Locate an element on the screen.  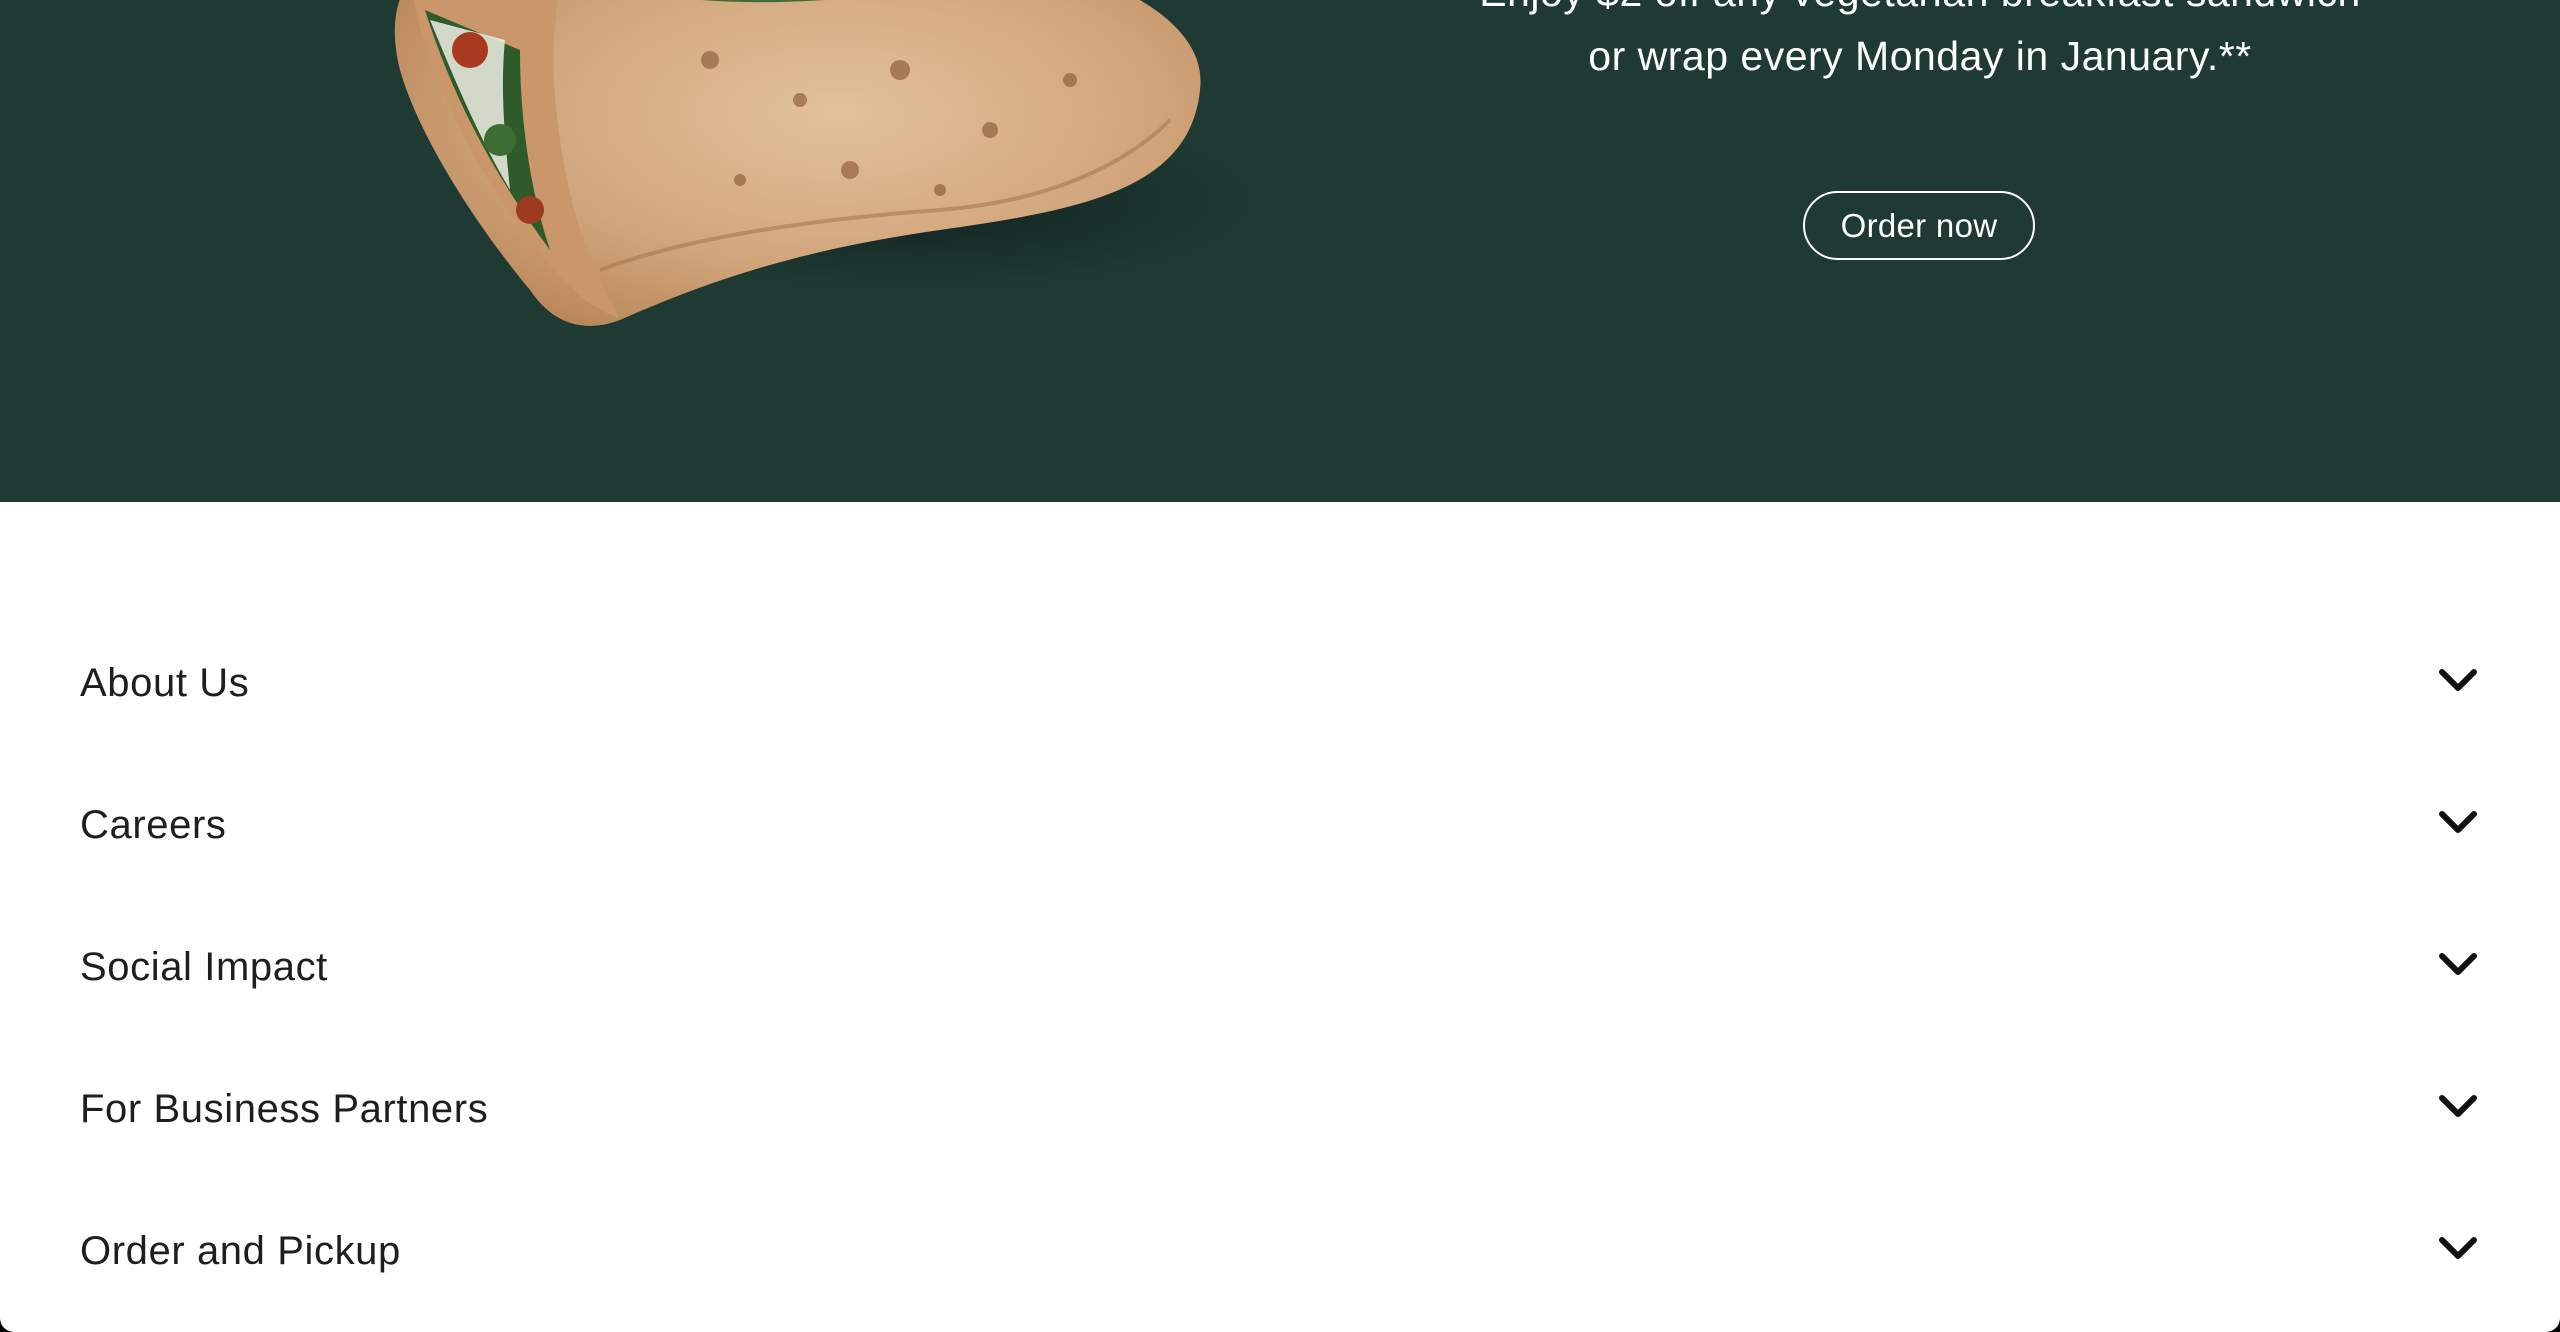
footer-nav-label: For Business Partners is located at coordinates (284, 1109).